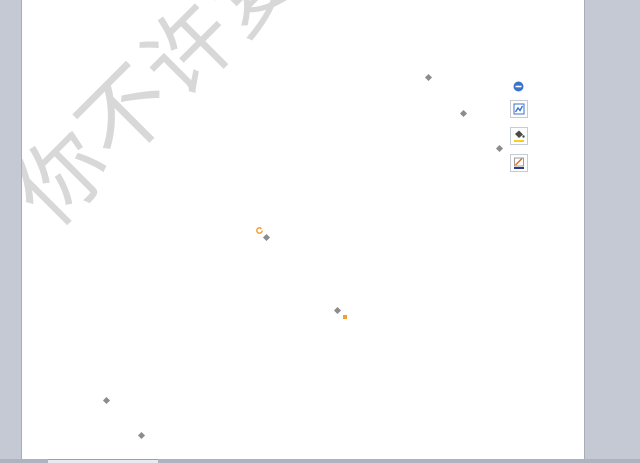 The width and height of the screenshot is (640, 463). Describe the element at coordinates (259, 230) in the screenshot. I see `rotate-icon` at that location.